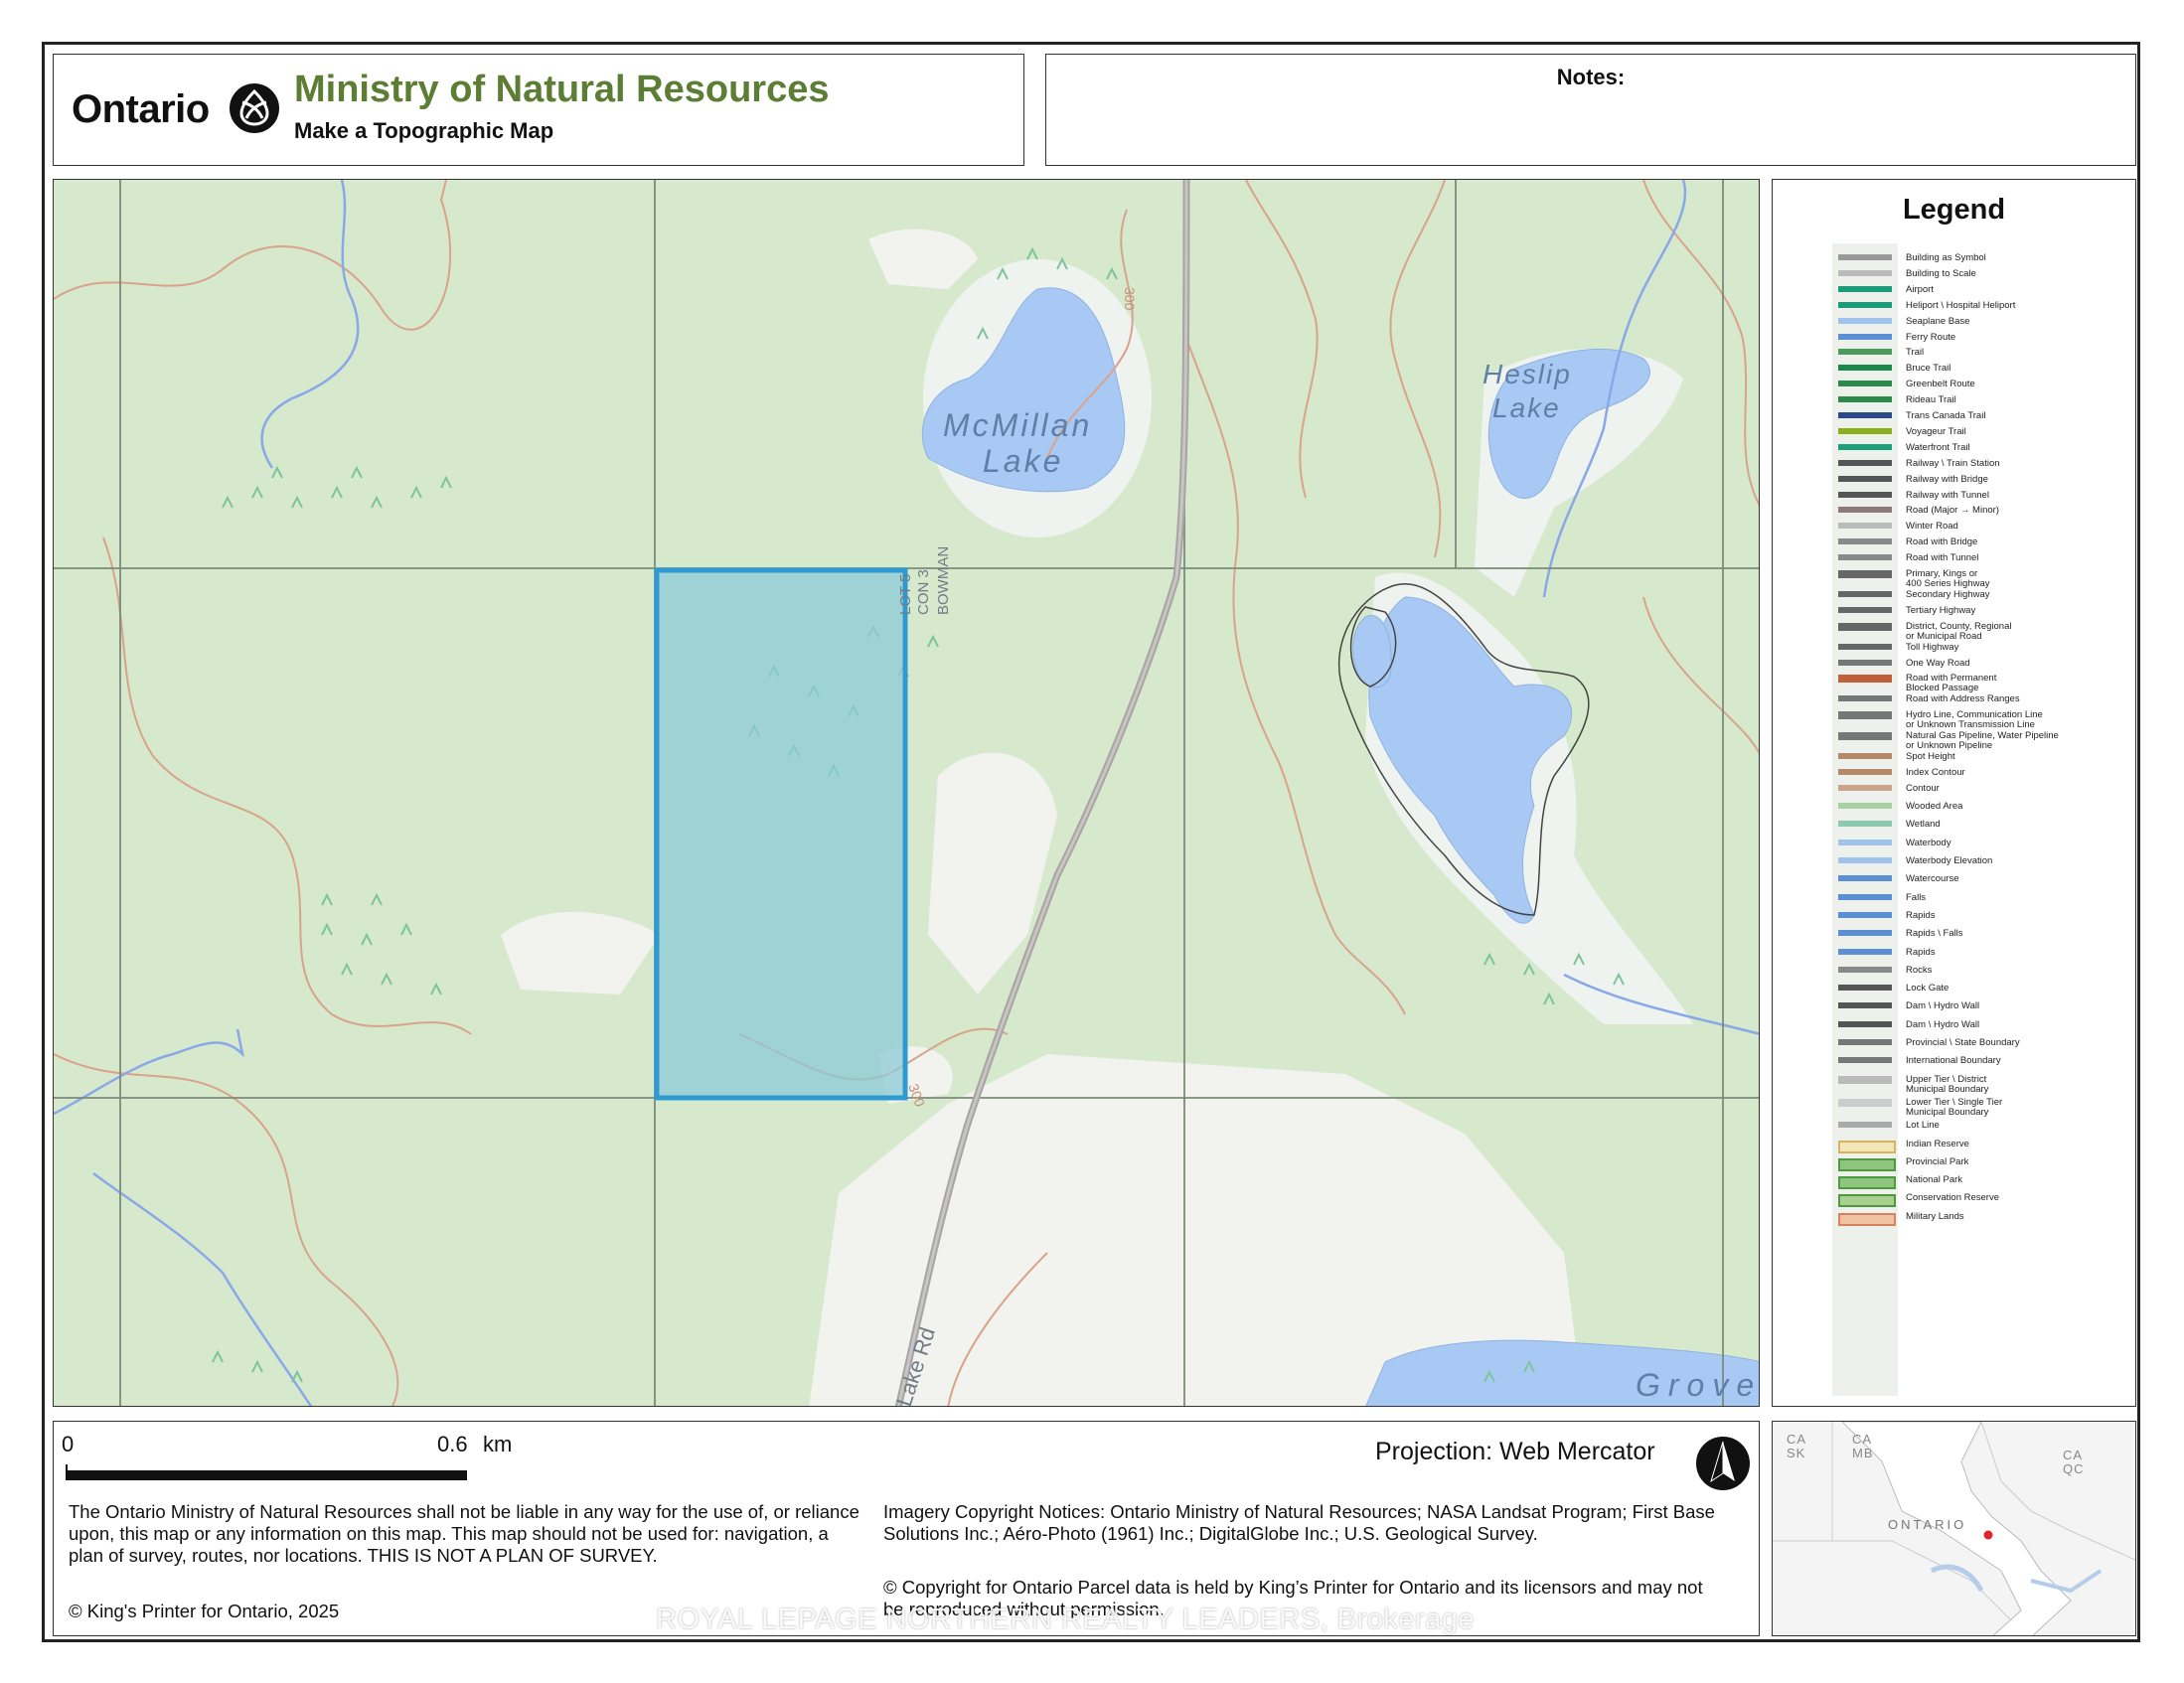  Describe the element at coordinates (1946, 415) in the screenshot. I see `legend-item: Trans Canada Trail` at that location.